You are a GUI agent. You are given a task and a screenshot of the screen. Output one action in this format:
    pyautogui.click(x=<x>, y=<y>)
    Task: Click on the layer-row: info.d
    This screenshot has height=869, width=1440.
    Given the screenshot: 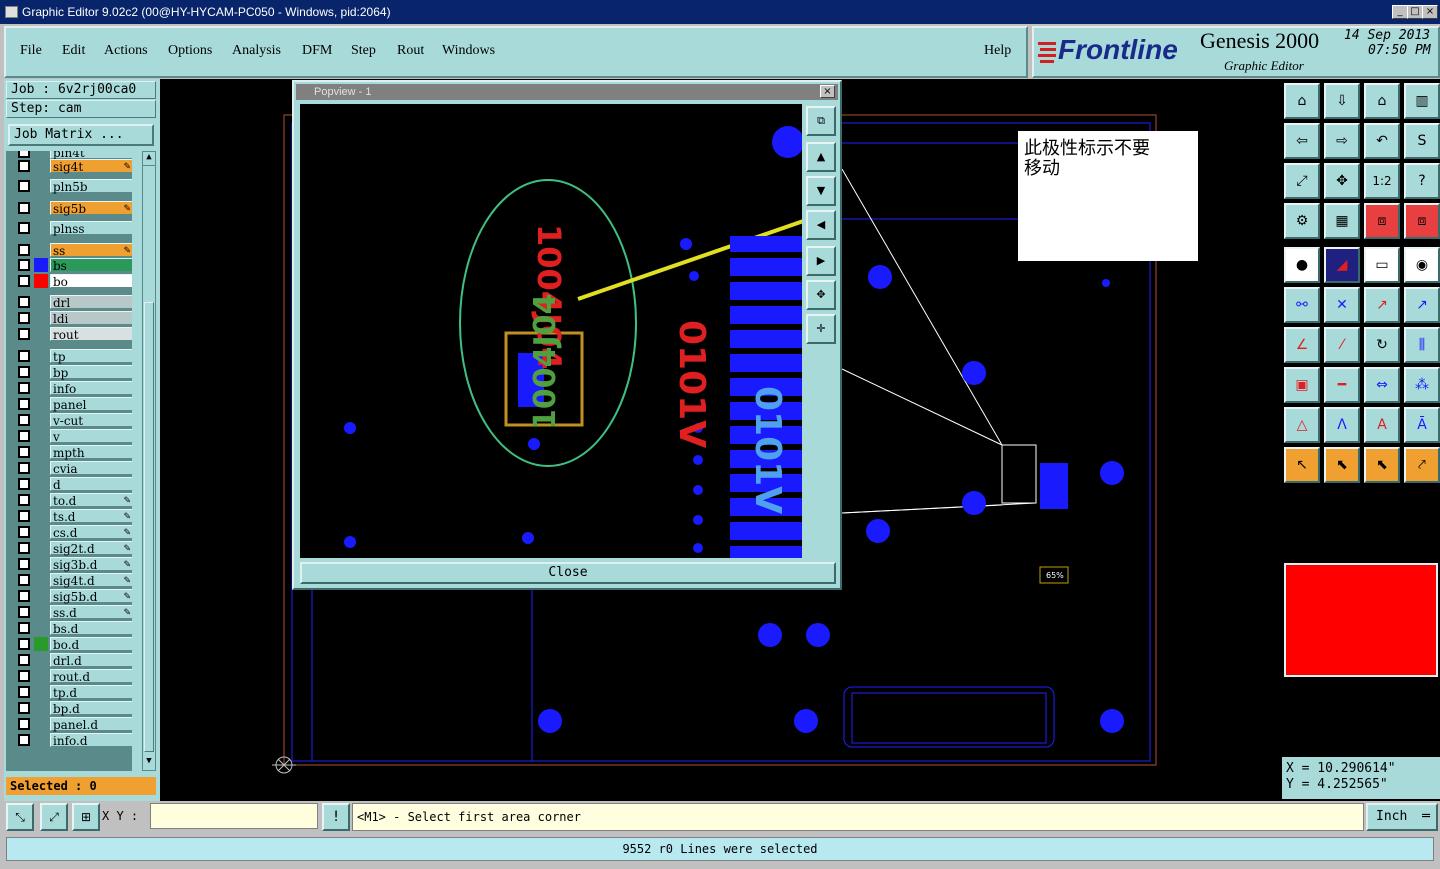 What is the action you would take?
    pyautogui.click(x=73, y=740)
    